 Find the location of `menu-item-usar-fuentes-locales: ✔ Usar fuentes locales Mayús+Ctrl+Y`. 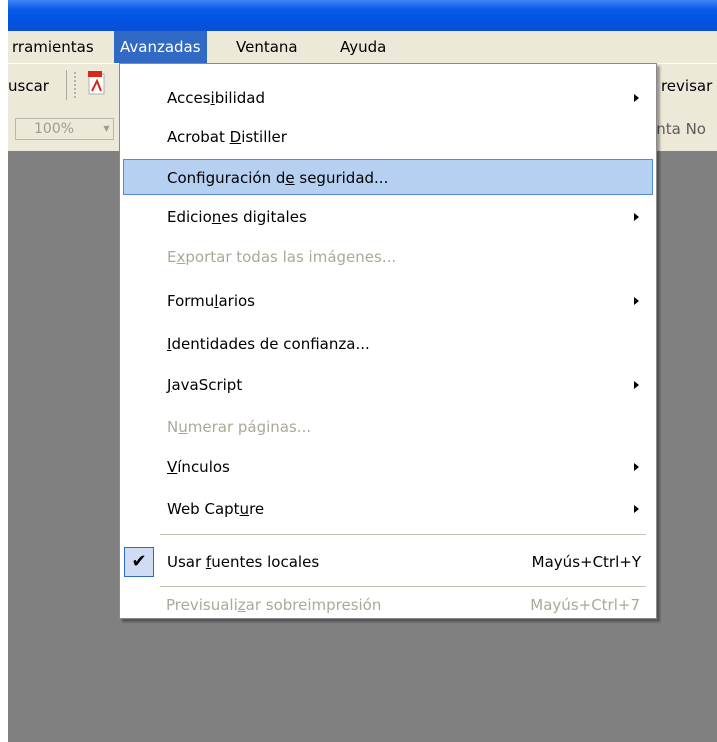

menu-item-usar-fuentes-locales: ✔ Usar fuentes locales Mayús+Ctrl+Y is located at coordinates (388, 562).